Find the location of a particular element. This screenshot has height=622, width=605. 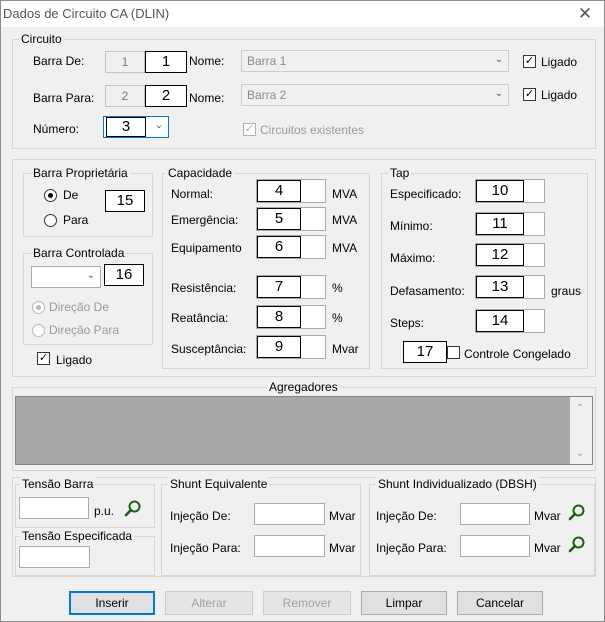

especificado-field: 10 is located at coordinates (510, 191).